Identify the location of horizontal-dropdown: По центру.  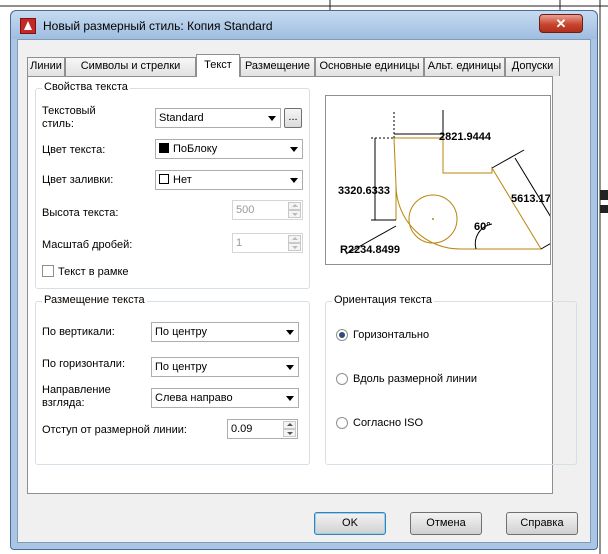
(225, 367).